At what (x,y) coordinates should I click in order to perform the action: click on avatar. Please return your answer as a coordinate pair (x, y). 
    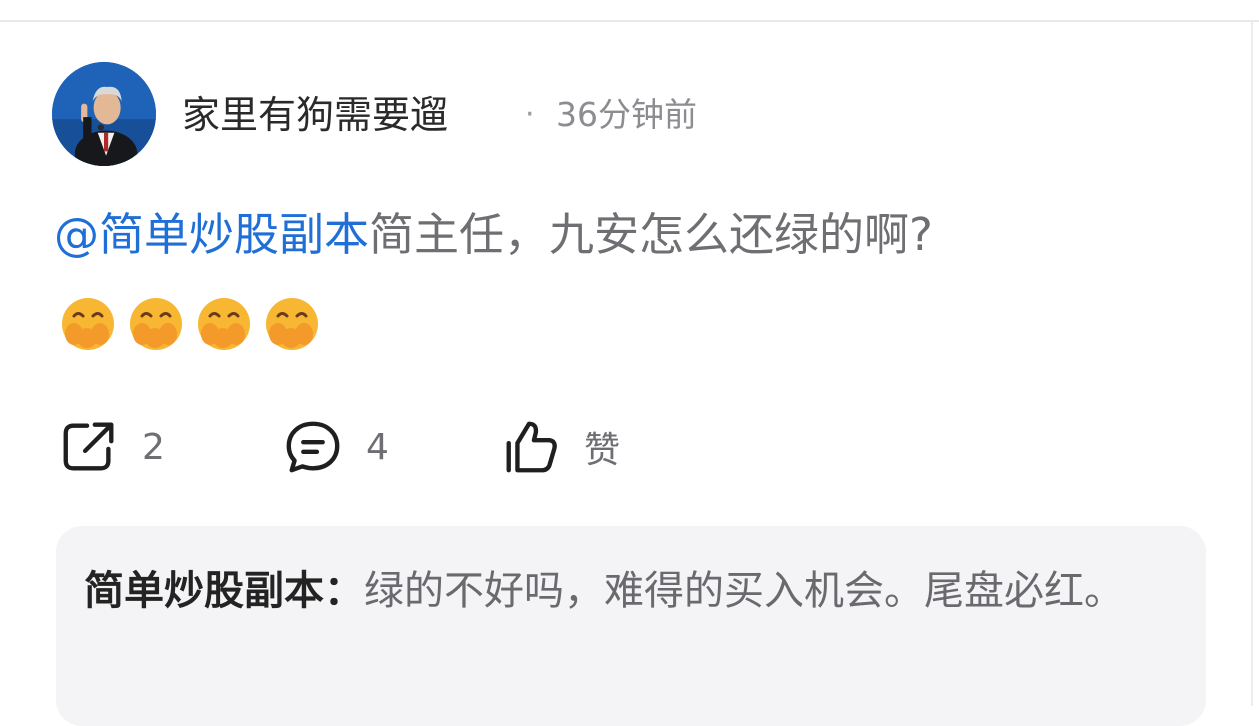
    Looking at the image, I should click on (104, 114).